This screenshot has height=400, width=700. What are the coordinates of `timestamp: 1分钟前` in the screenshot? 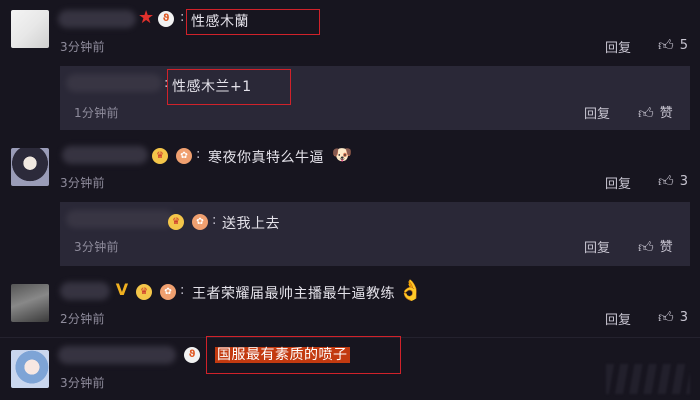 It's located at (96, 113).